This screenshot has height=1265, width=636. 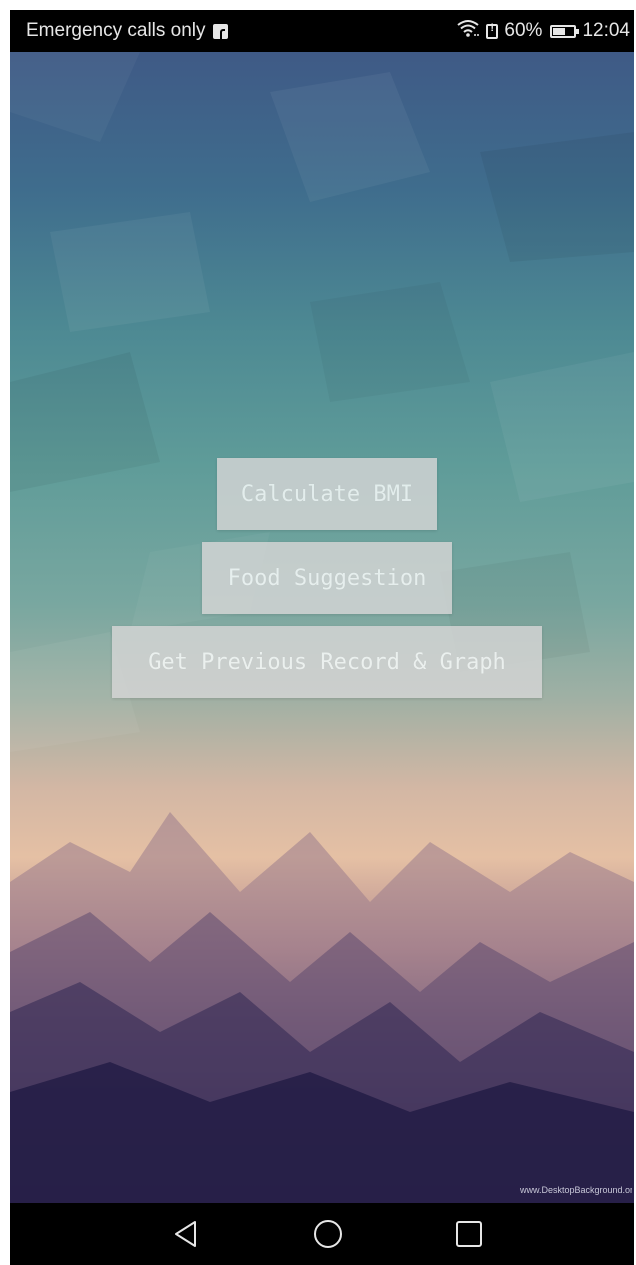 What do you see at coordinates (578, 31) in the screenshot?
I see `battery-tip` at bounding box center [578, 31].